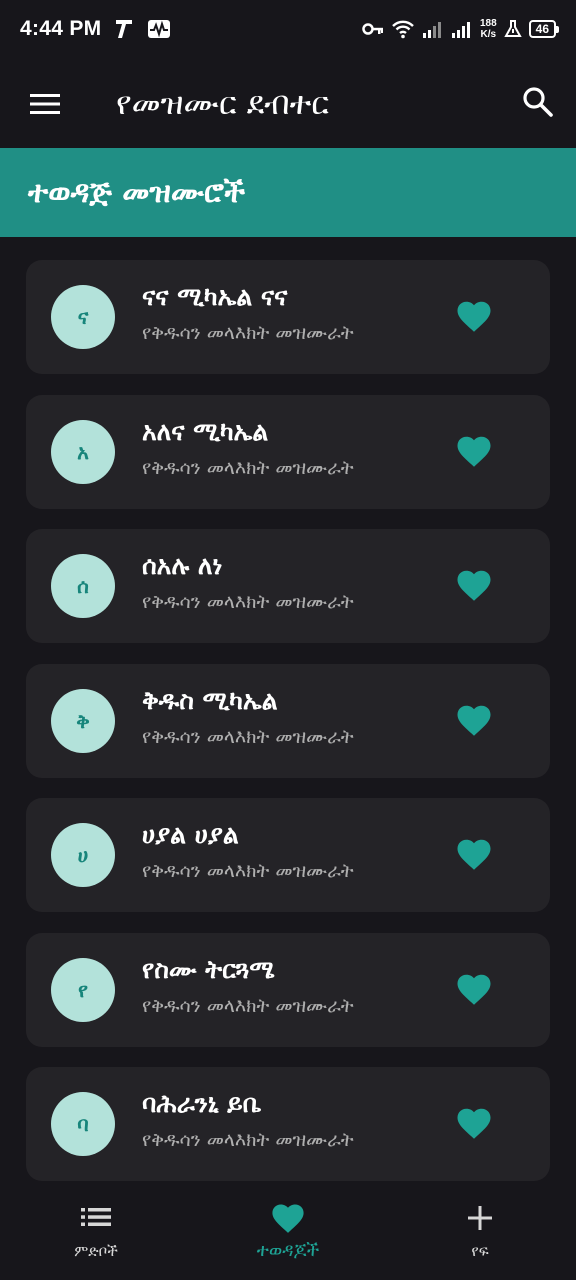 This screenshot has height=1280, width=576. I want to click on song-title: የስሙ ትርጓሜ, so click(208, 969).